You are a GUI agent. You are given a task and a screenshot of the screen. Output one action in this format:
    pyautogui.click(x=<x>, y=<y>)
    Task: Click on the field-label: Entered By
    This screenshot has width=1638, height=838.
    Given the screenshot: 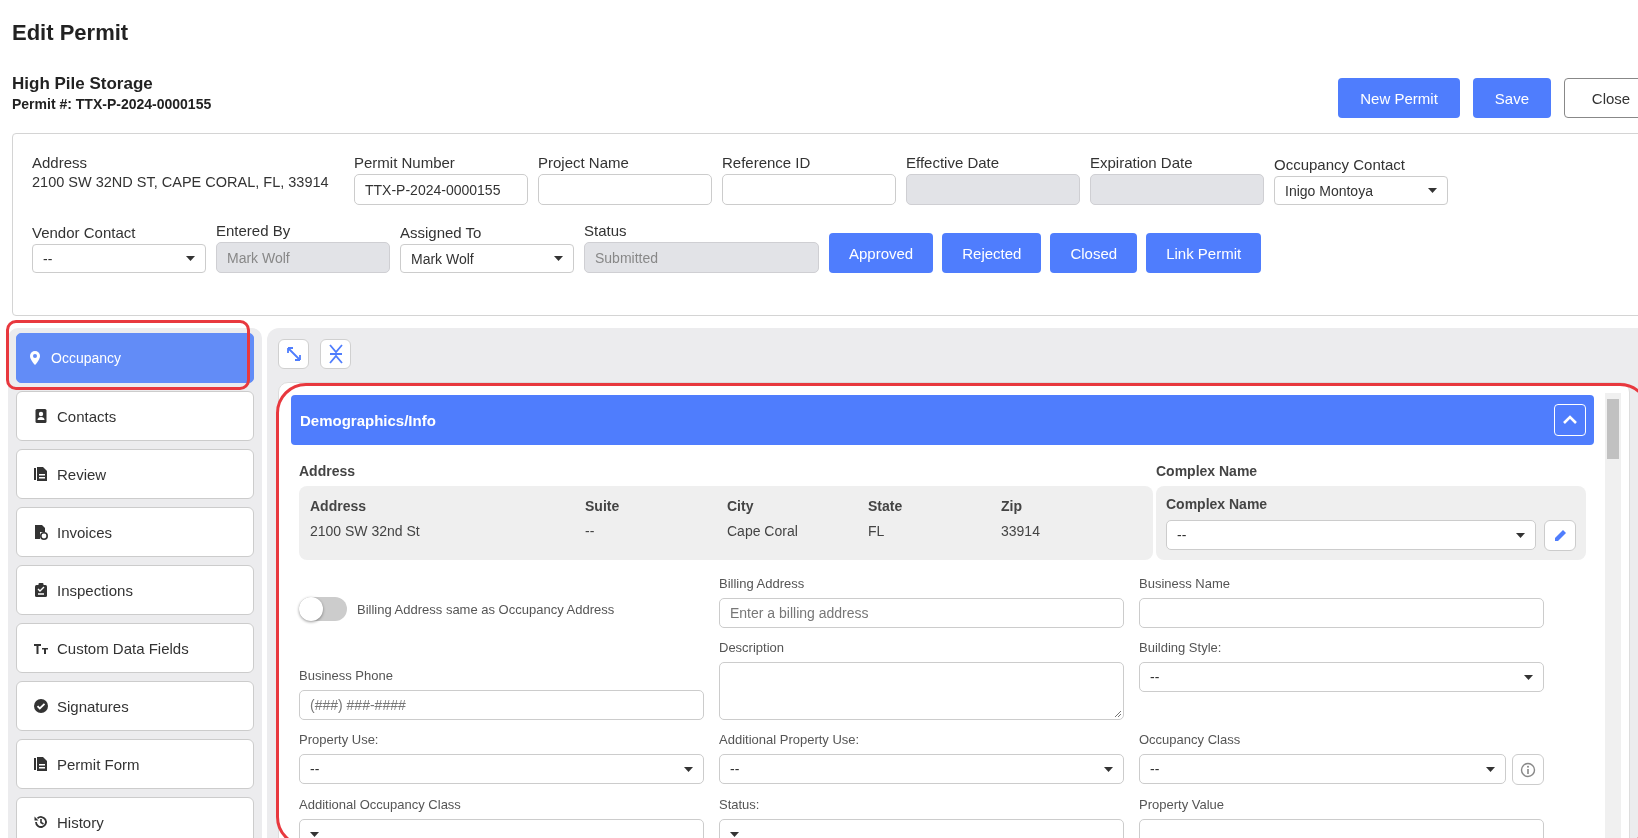 What is the action you would take?
    pyautogui.click(x=254, y=230)
    